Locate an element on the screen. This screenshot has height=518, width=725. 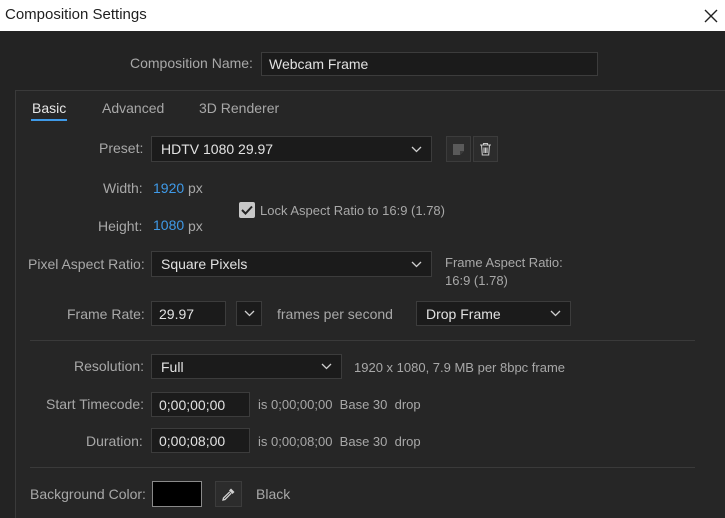
comp-name-value: Webcam Frame is located at coordinates (319, 64).